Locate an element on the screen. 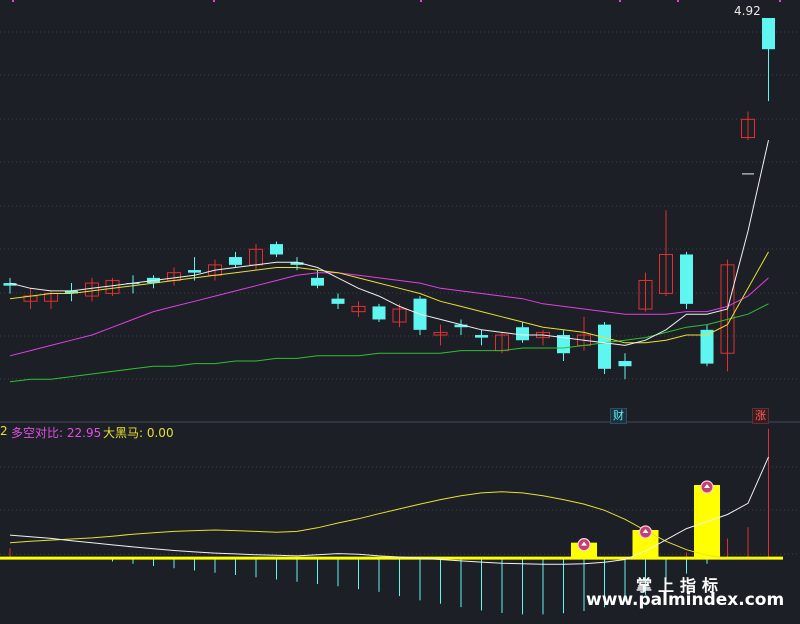 This screenshot has height=624, width=800. ma-yellow-line is located at coordinates (389, 297).